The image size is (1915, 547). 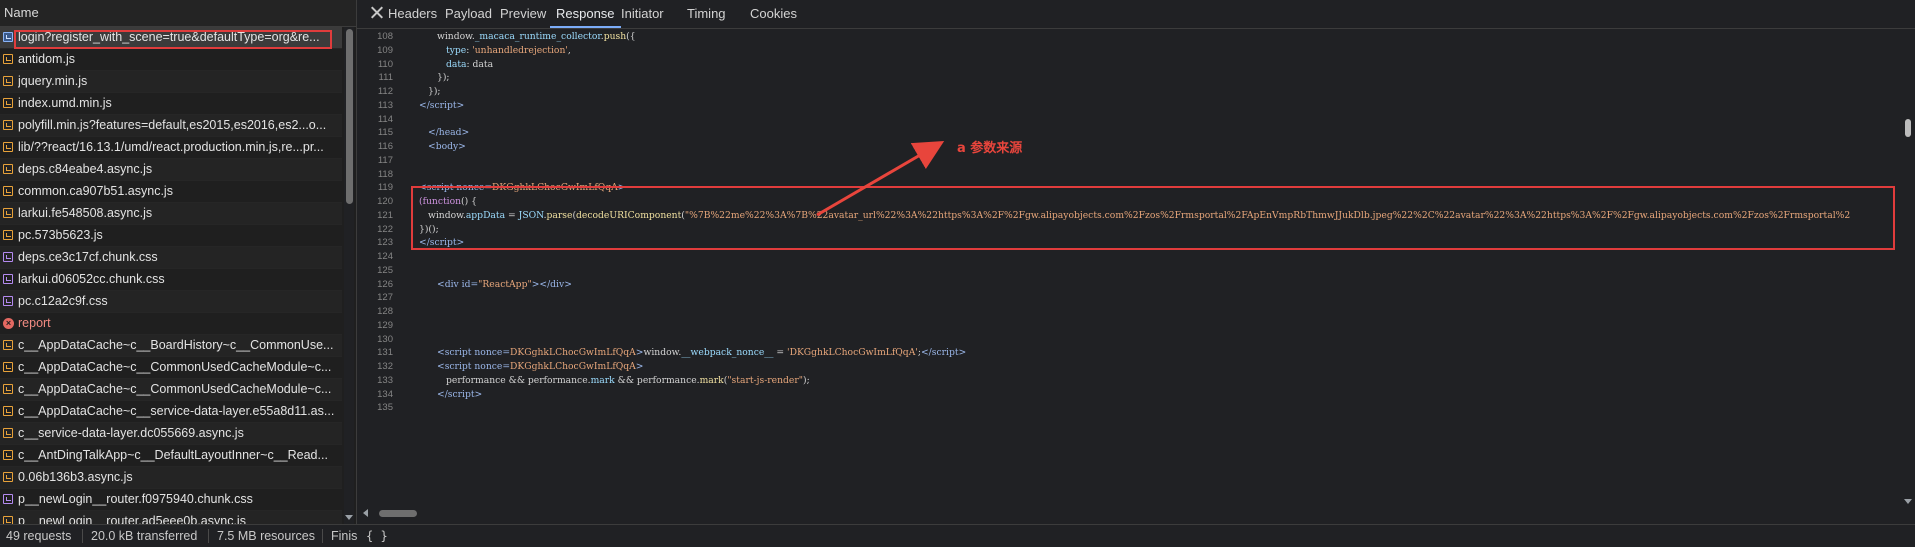 I want to click on request-row: deps.c84eabe4.async.js, so click(x=171, y=170).